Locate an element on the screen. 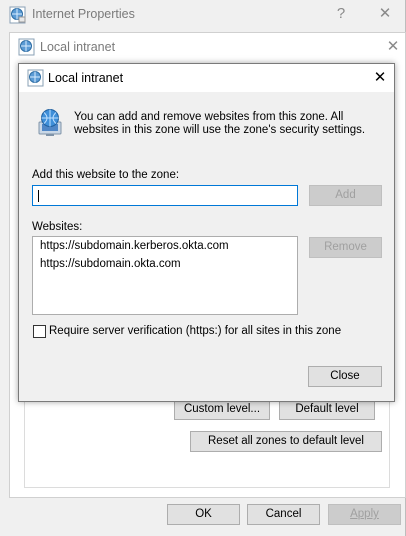  globe-network-icon is located at coordinates (50, 123).